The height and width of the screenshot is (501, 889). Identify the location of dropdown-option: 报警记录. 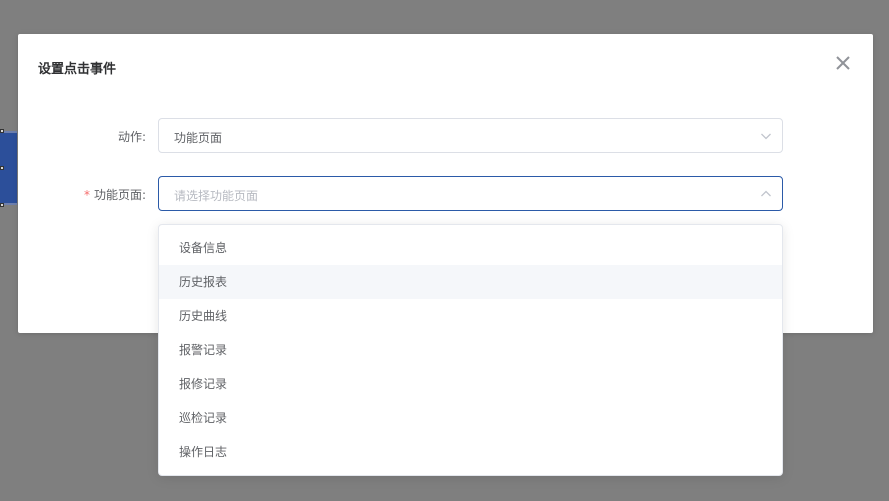
(470, 350).